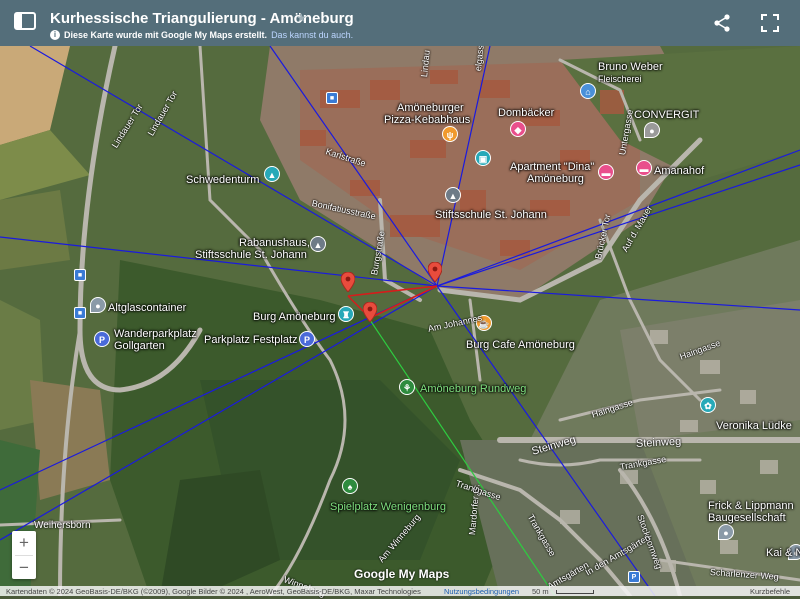  I want to click on place-label-convergit: CONVERGIT, so click(667, 115).